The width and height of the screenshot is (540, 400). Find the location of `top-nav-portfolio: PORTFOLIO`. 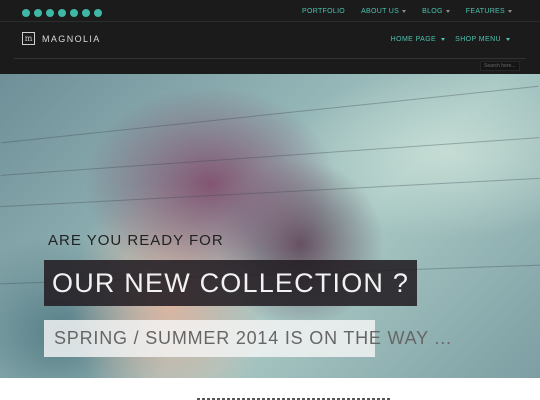

top-nav-portfolio: PORTFOLIO is located at coordinates (323, 11).